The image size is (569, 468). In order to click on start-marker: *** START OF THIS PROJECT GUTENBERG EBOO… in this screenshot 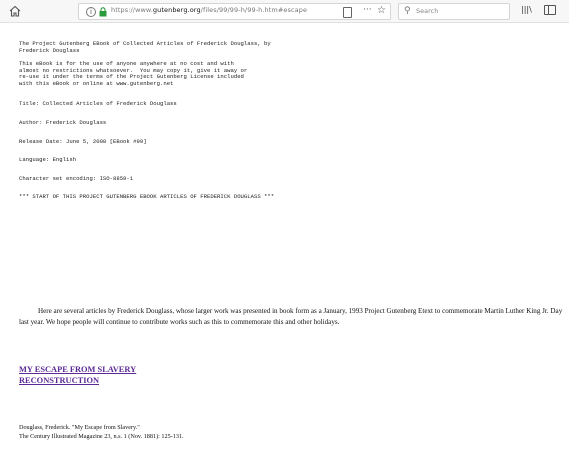, I will do `click(147, 196)`.